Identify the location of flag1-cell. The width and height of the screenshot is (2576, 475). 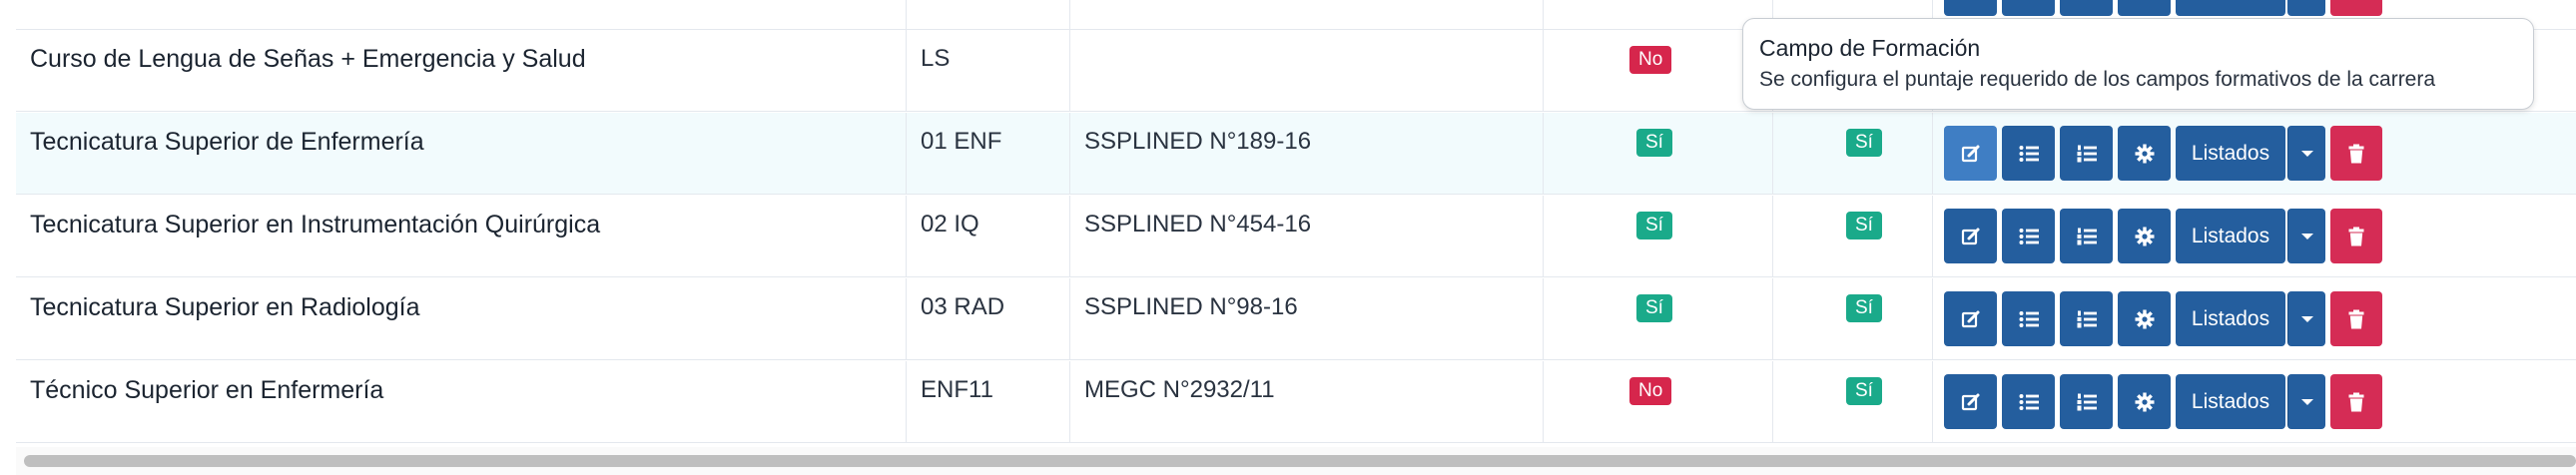
(1658, 15).